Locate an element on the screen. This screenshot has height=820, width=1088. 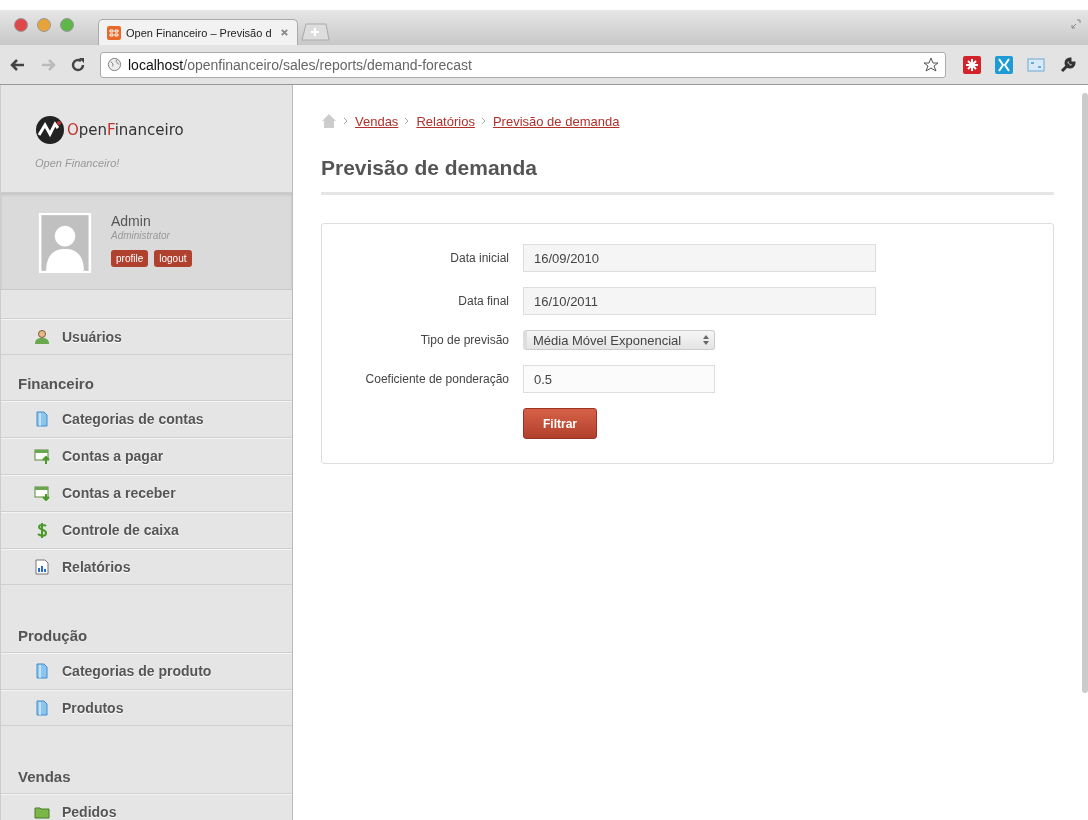
section-title: Financeiro is located at coordinates (56, 383).